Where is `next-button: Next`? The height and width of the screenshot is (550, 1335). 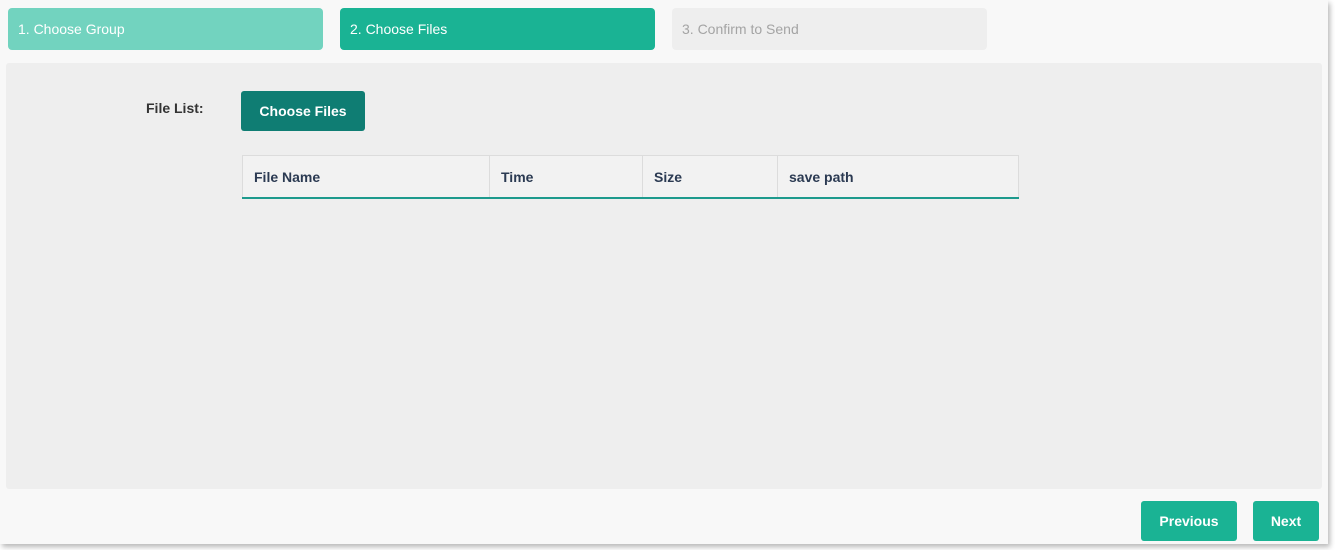 next-button: Next is located at coordinates (1286, 521).